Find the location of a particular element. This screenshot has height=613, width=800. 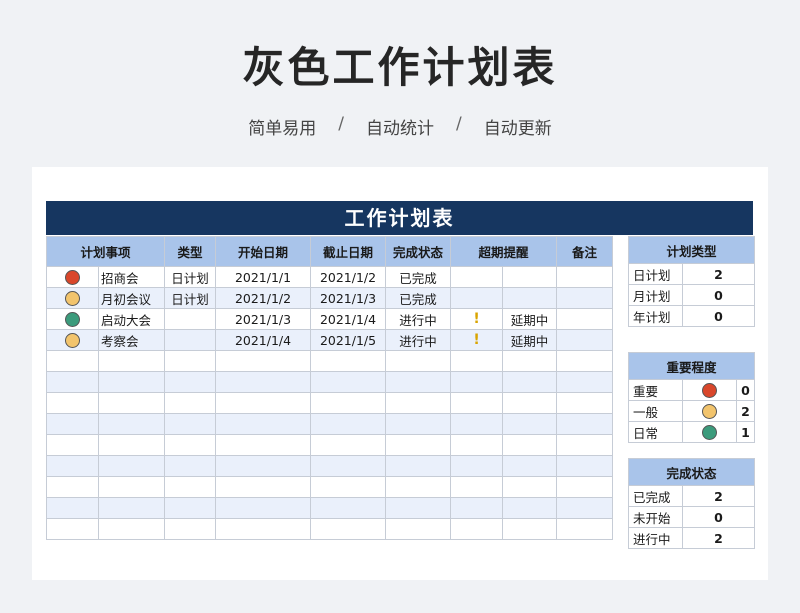

importance-label: 一般 is located at coordinates (655, 411).